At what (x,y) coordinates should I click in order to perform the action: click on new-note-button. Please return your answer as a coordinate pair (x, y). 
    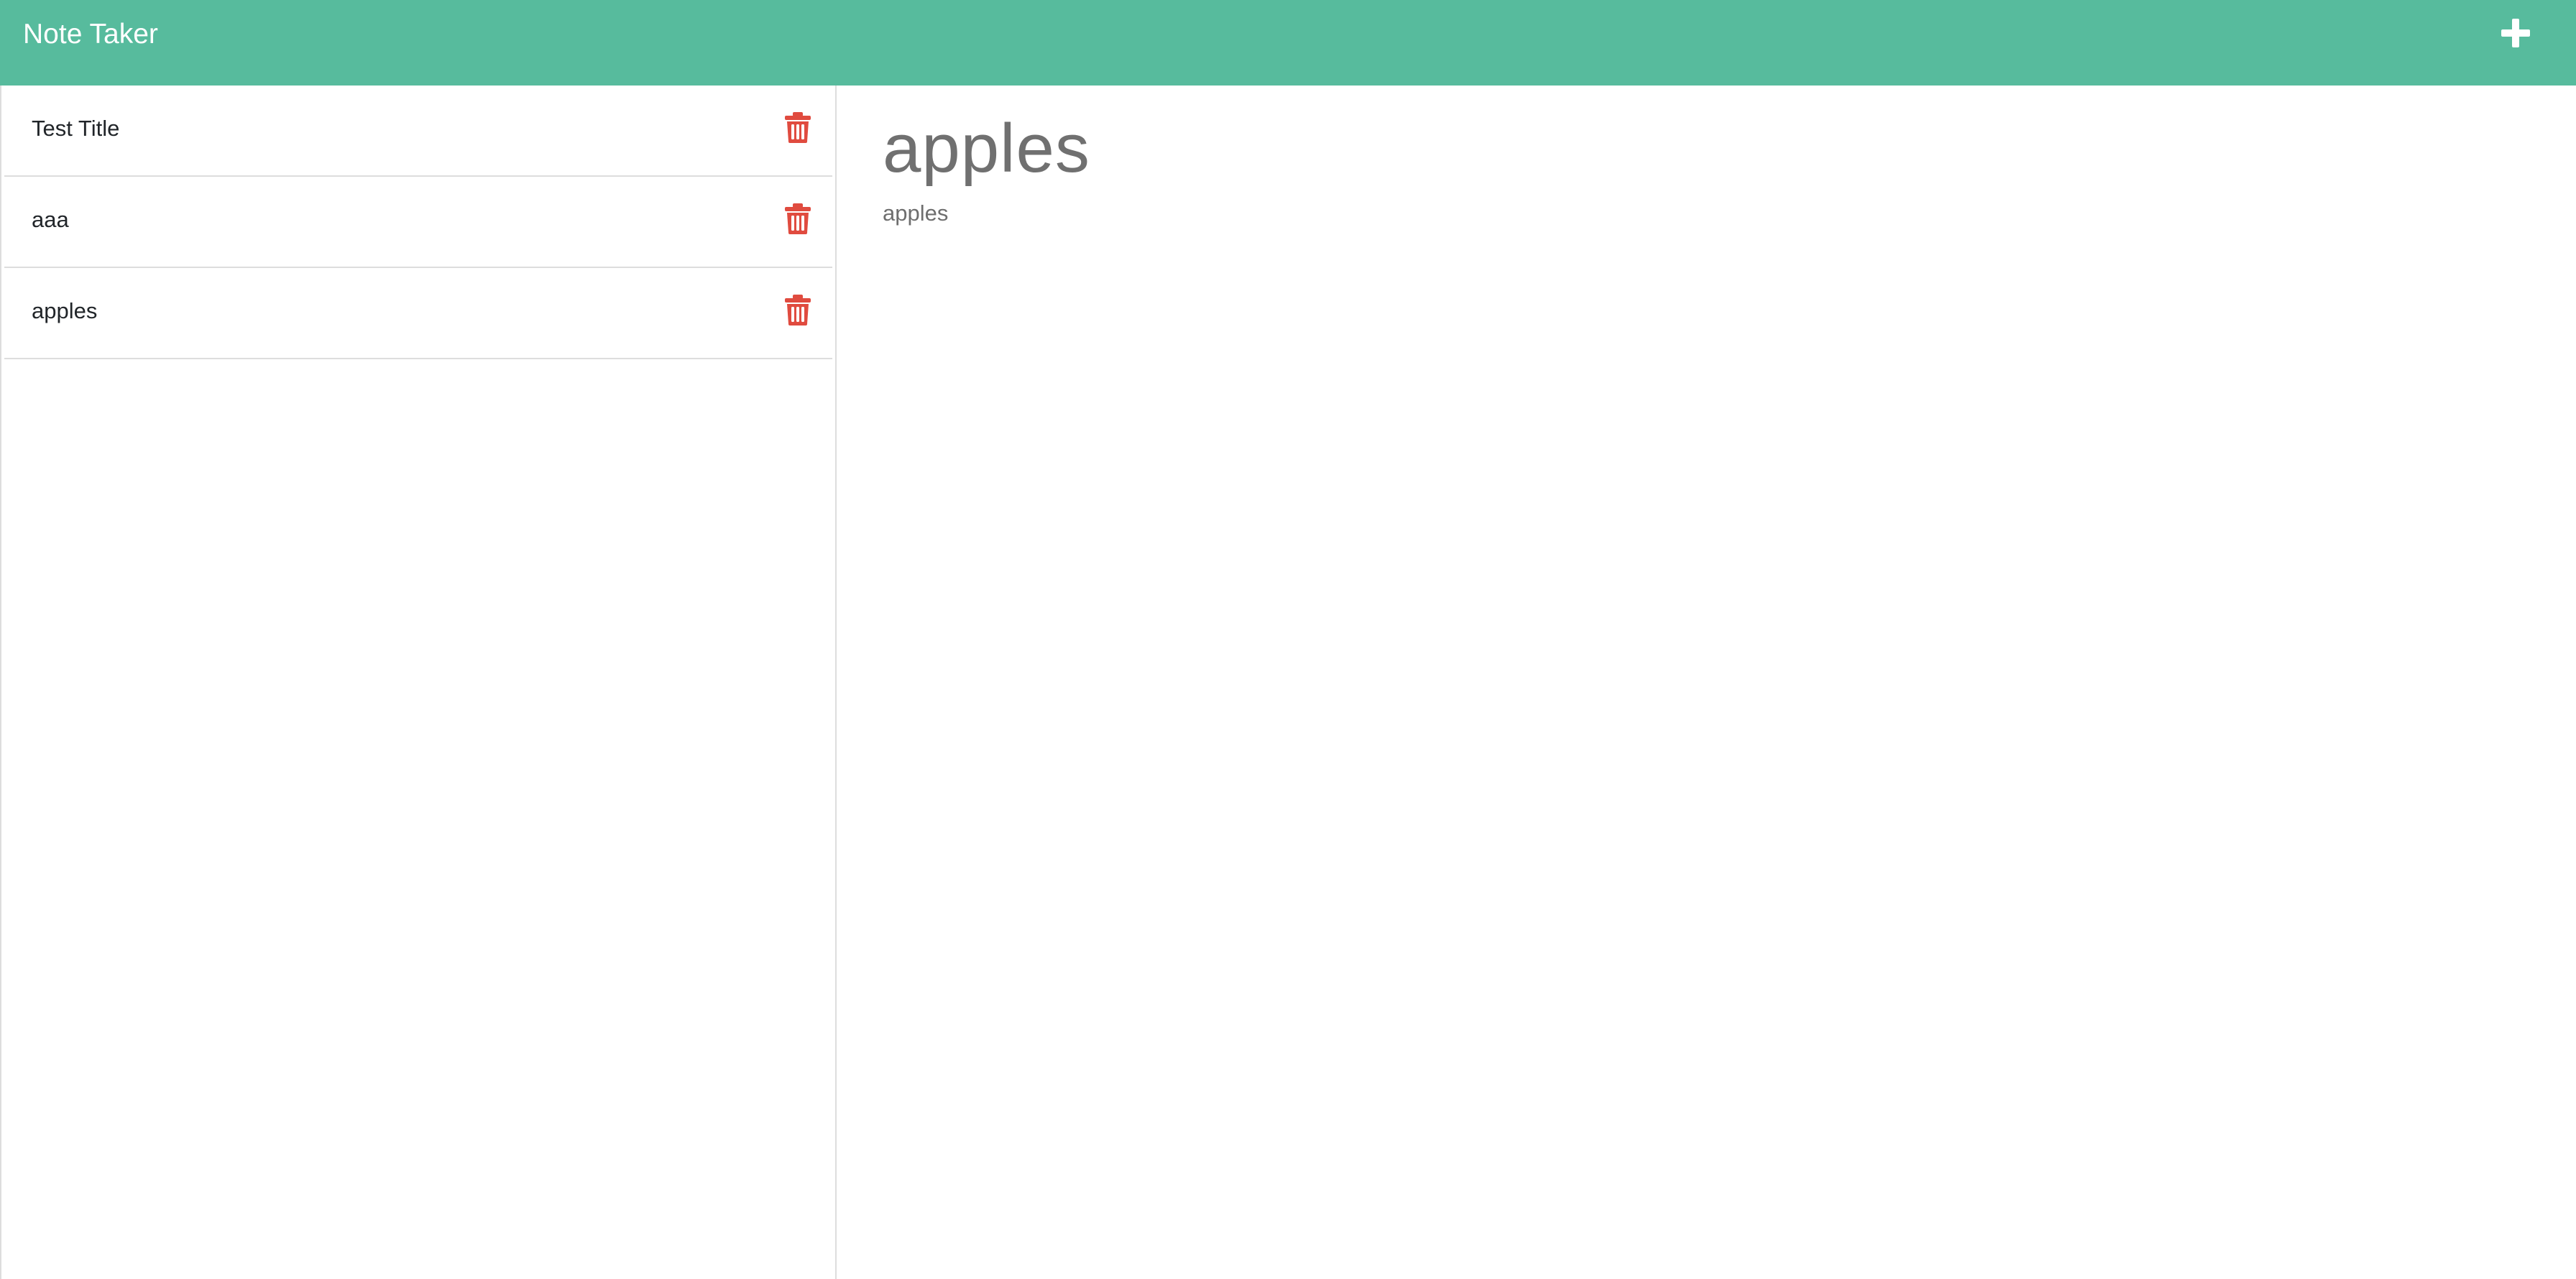
    Looking at the image, I should click on (2515, 33).